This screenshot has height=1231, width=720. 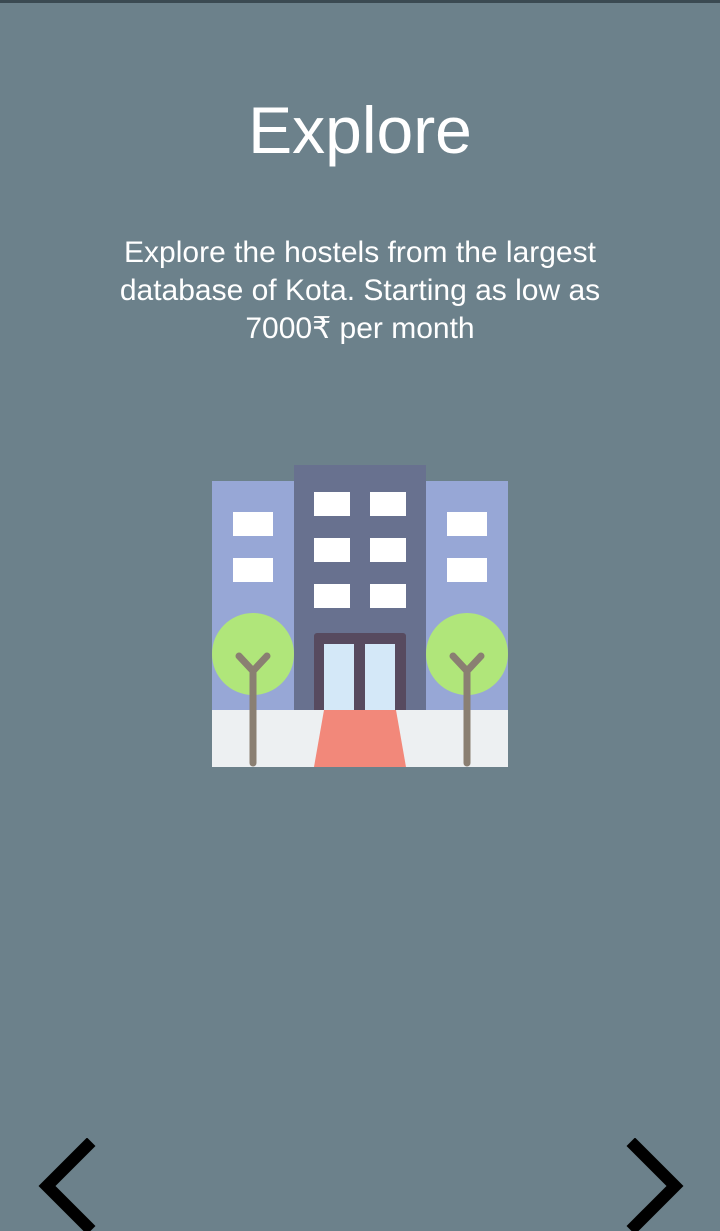 I want to click on status-bar-edge, so click(x=360, y=1).